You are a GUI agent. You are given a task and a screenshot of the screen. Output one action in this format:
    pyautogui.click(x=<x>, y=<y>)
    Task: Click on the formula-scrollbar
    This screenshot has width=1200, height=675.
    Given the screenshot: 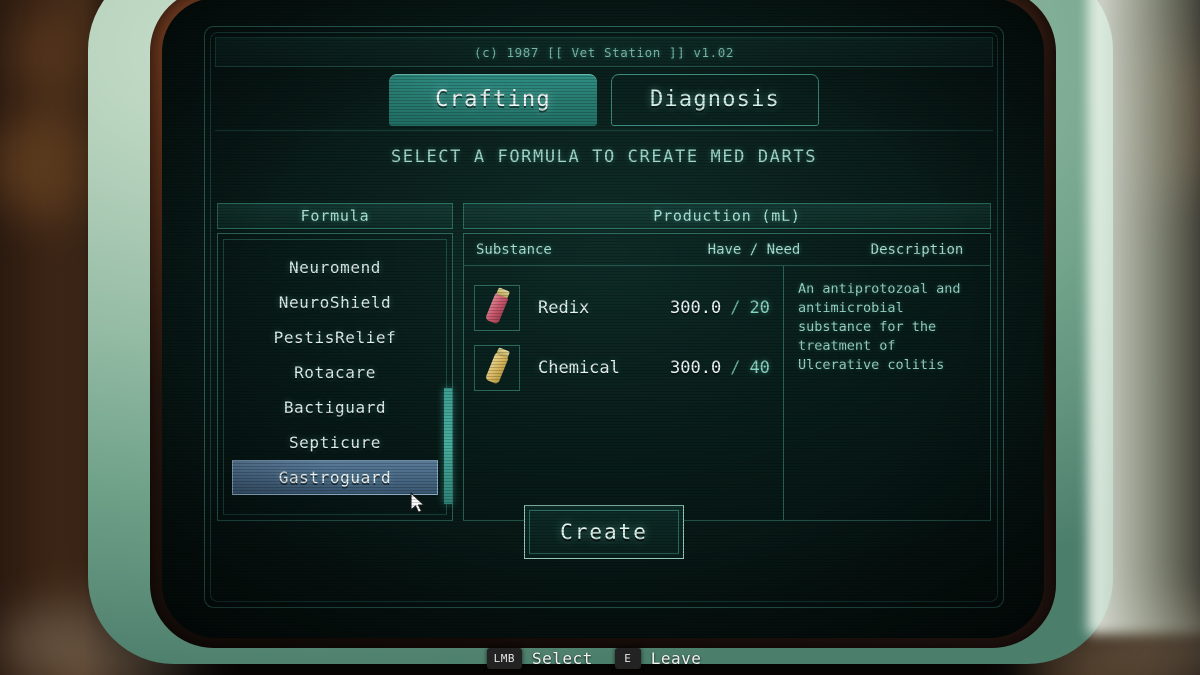 What is the action you would take?
    pyautogui.click(x=448, y=446)
    